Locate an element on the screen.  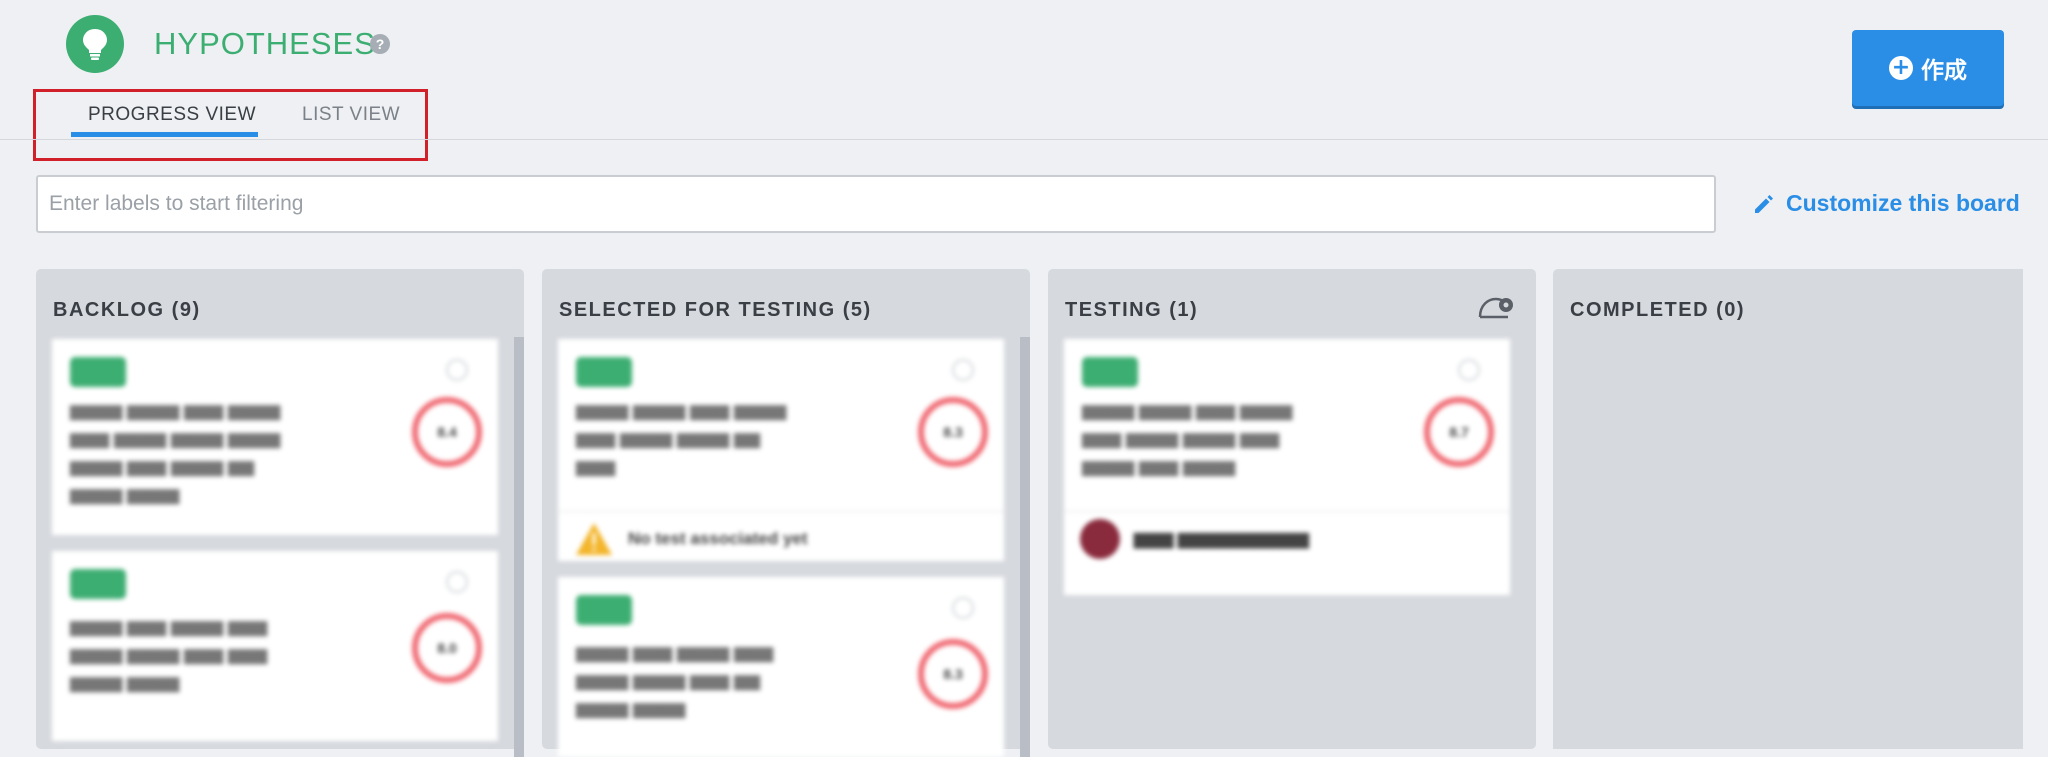
column-title: BACKLOG (9) is located at coordinates (127, 310).